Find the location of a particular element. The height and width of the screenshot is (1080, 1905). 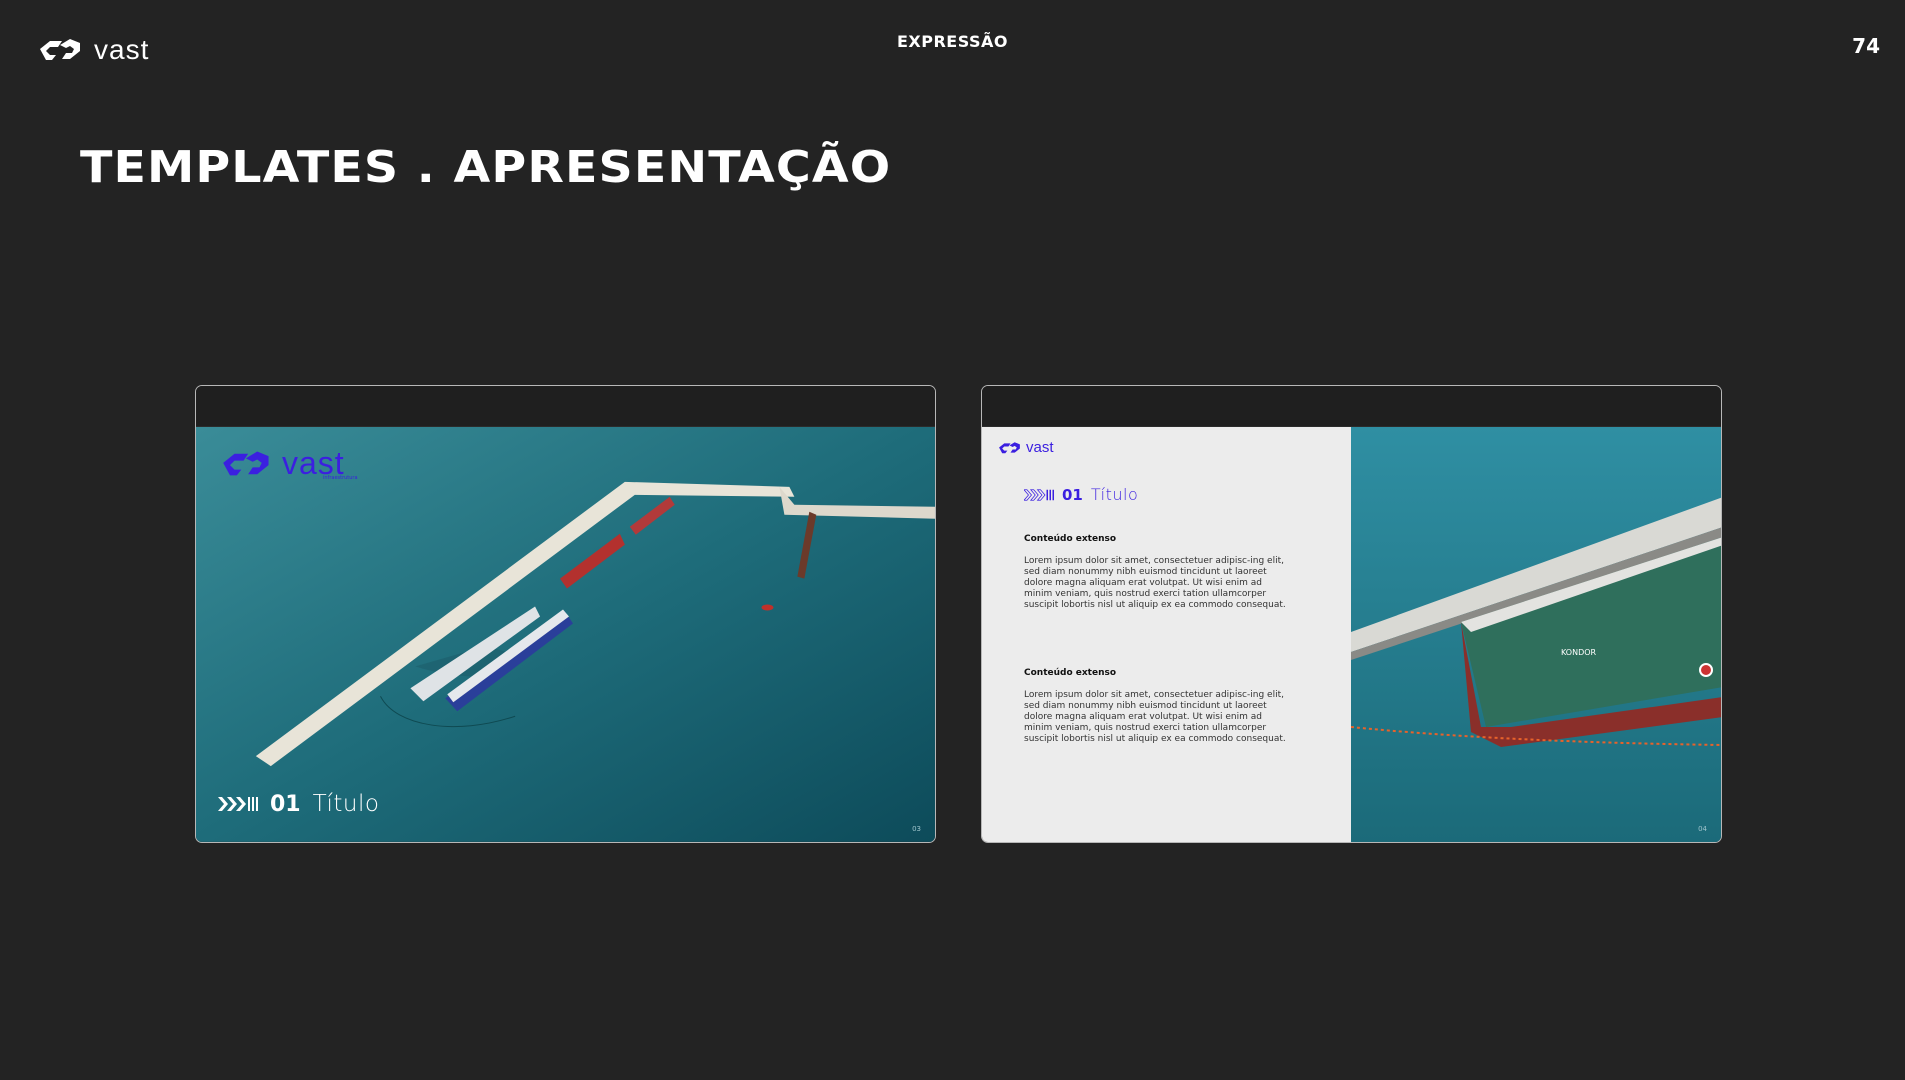

tanker-photo: KONDOR 04 is located at coordinates (1536, 634).